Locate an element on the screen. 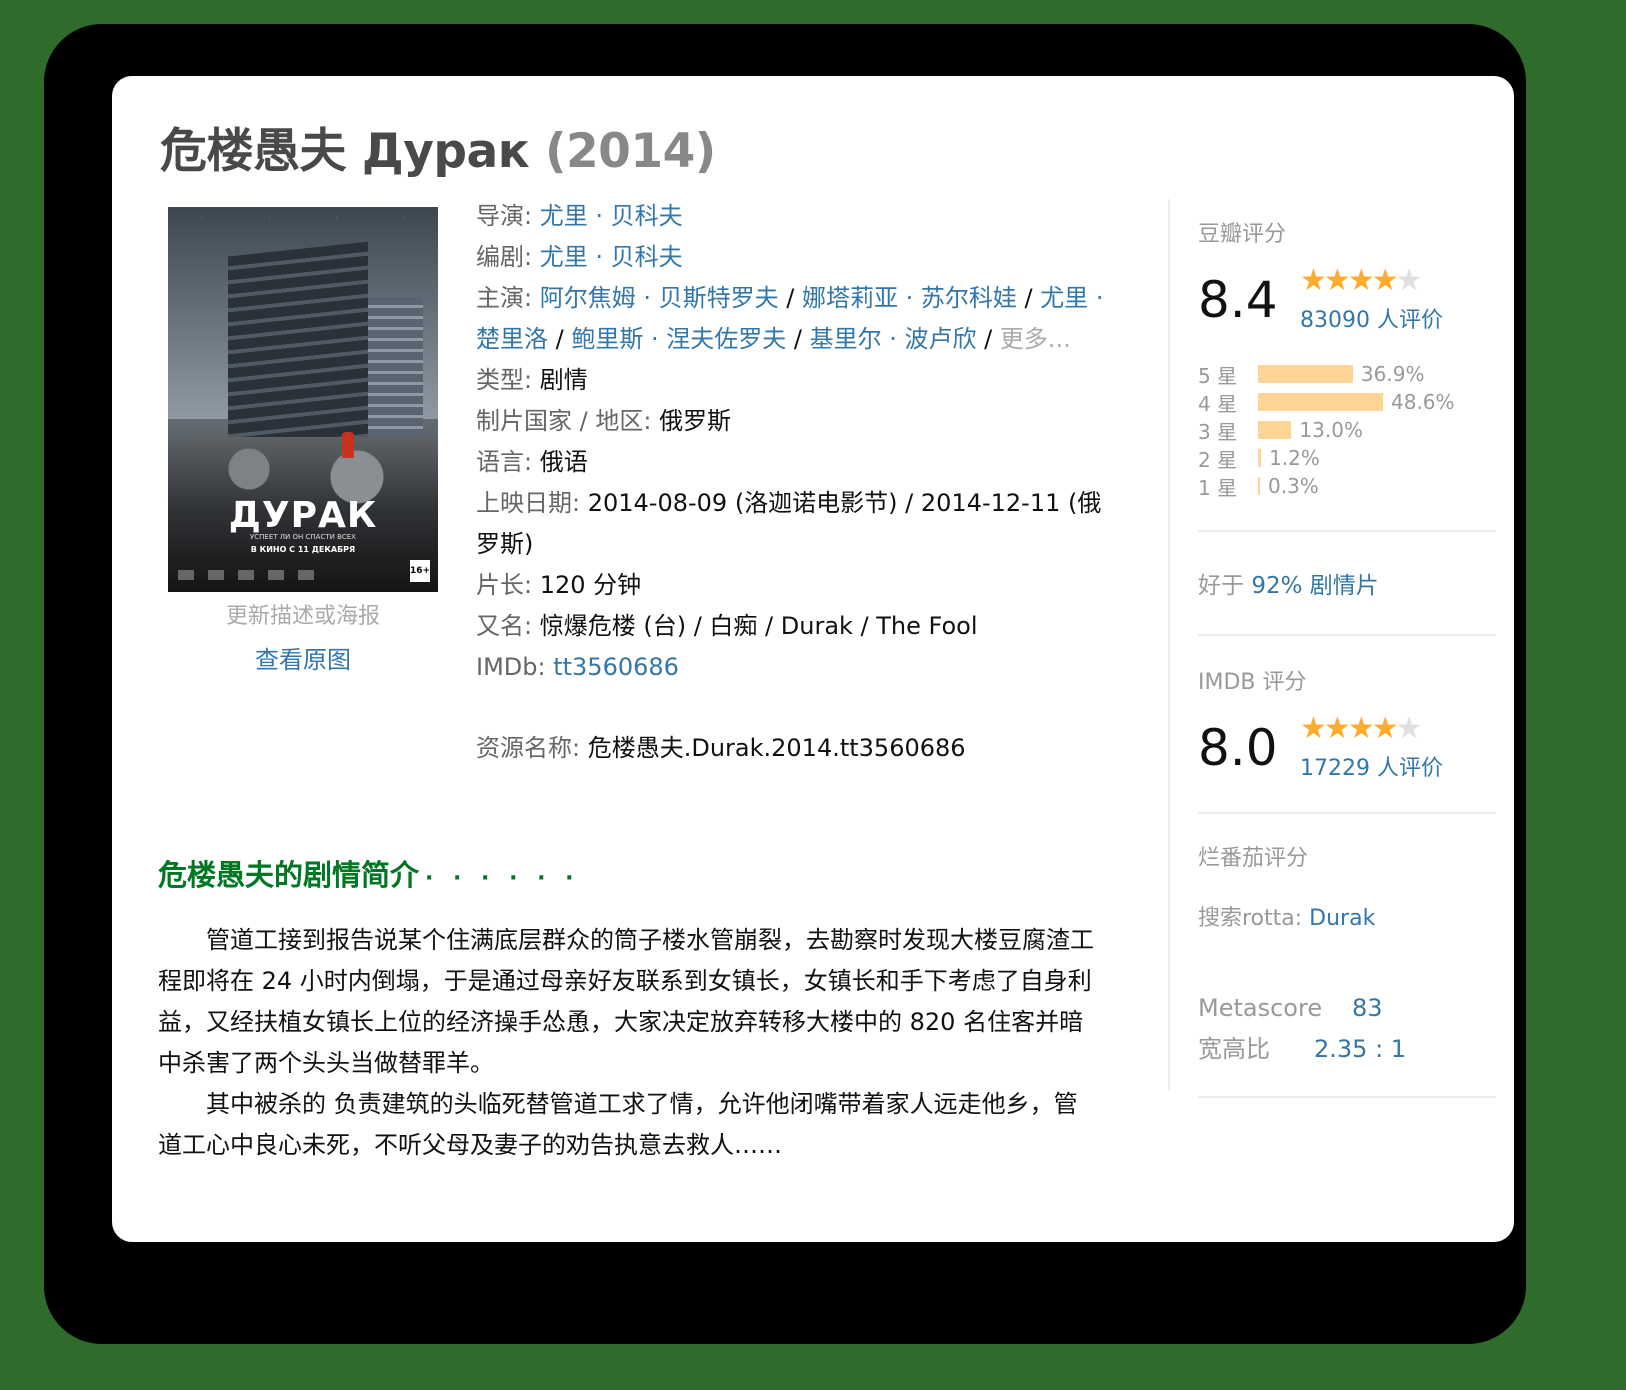 The width and height of the screenshot is (1626, 1390). douban-rating-count: 83090 人评价 is located at coordinates (1371, 318).